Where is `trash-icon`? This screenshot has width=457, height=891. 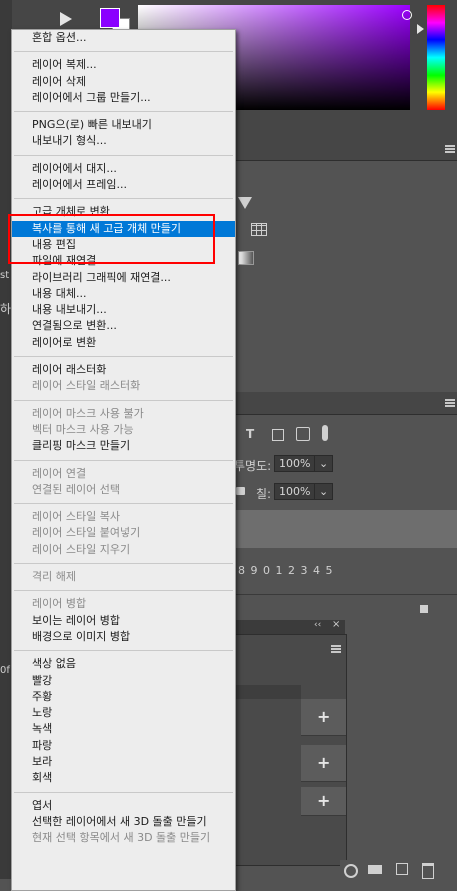
trash-icon is located at coordinates (428, 871).